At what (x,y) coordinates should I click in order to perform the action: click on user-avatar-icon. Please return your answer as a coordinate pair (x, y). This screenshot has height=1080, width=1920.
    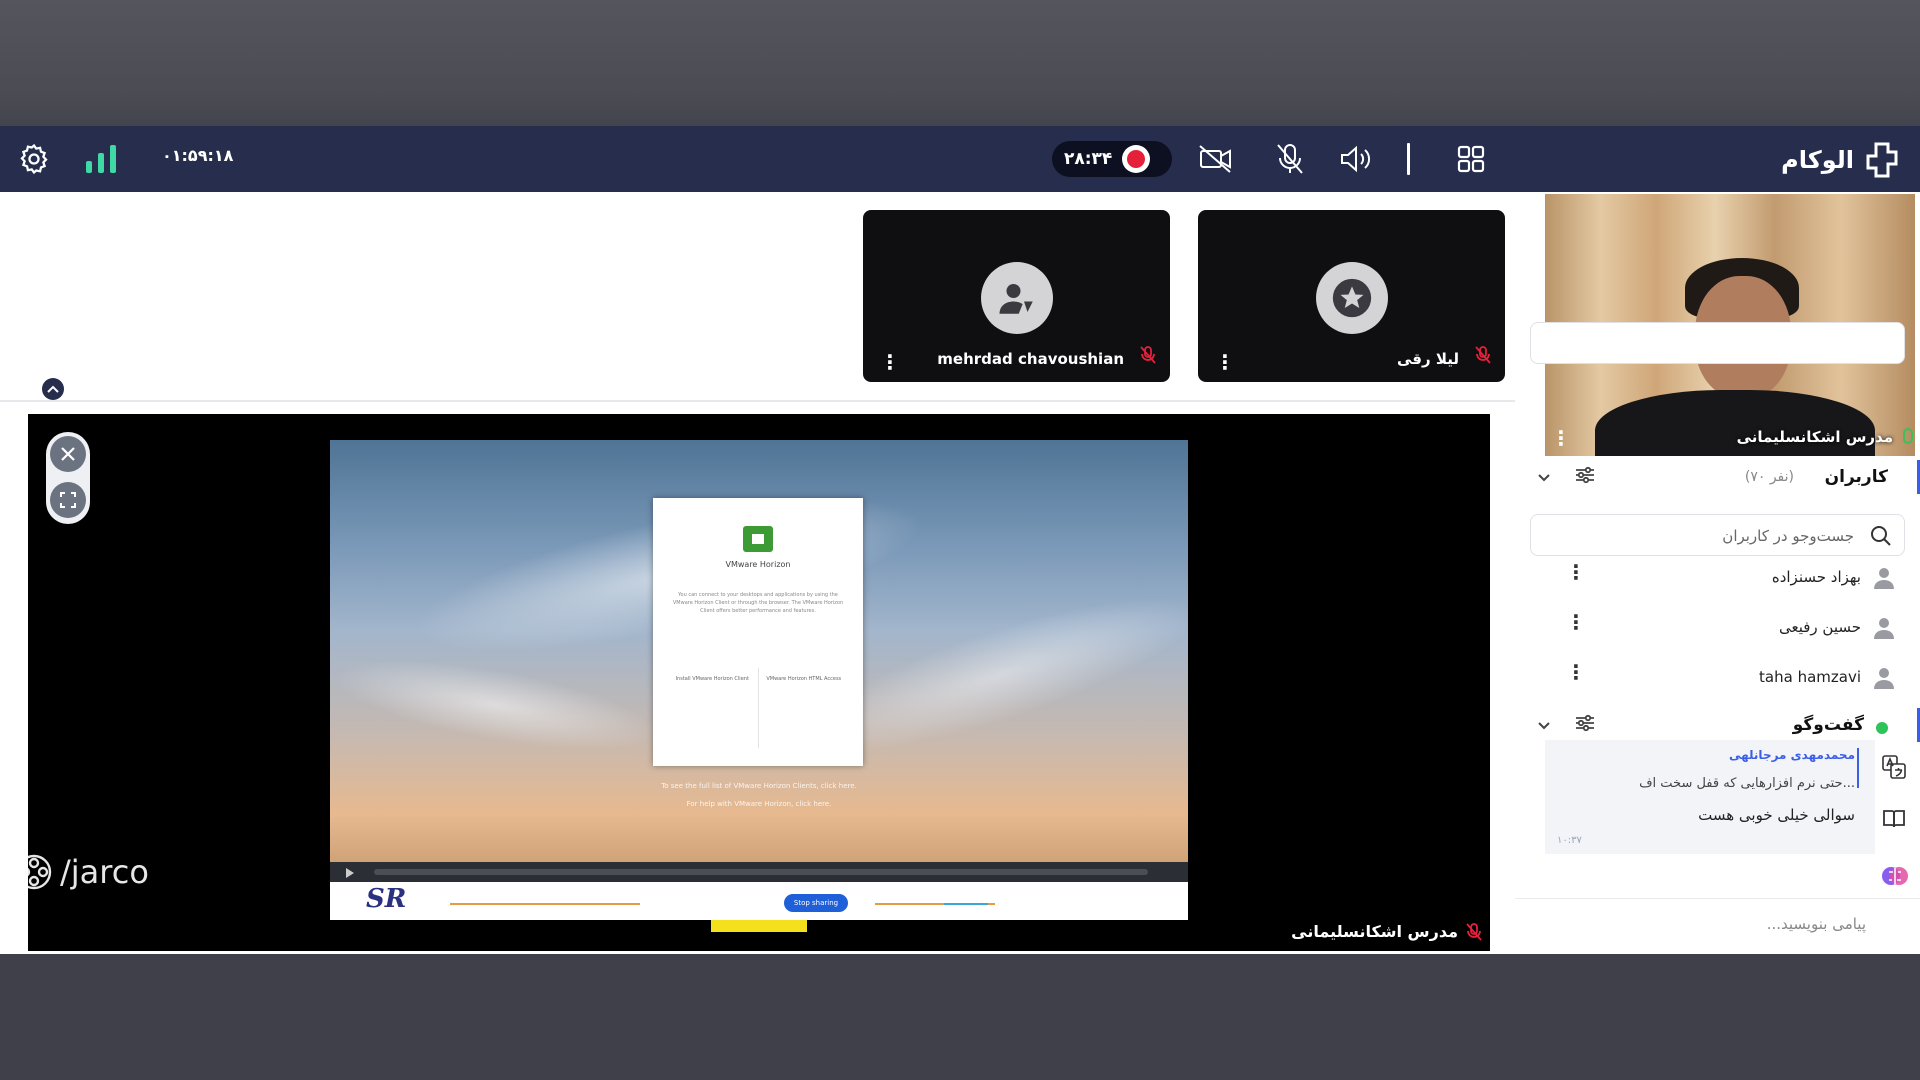
    Looking at the image, I should click on (1016, 298).